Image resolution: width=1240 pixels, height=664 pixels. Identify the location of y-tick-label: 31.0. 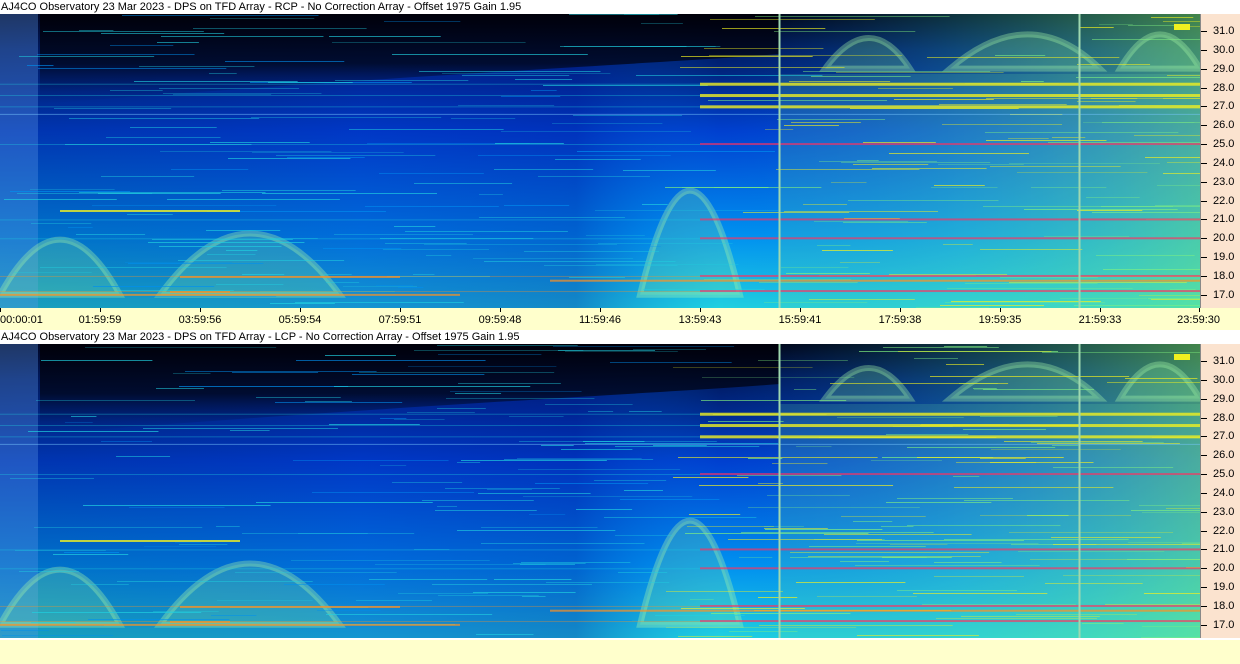
(1224, 360).